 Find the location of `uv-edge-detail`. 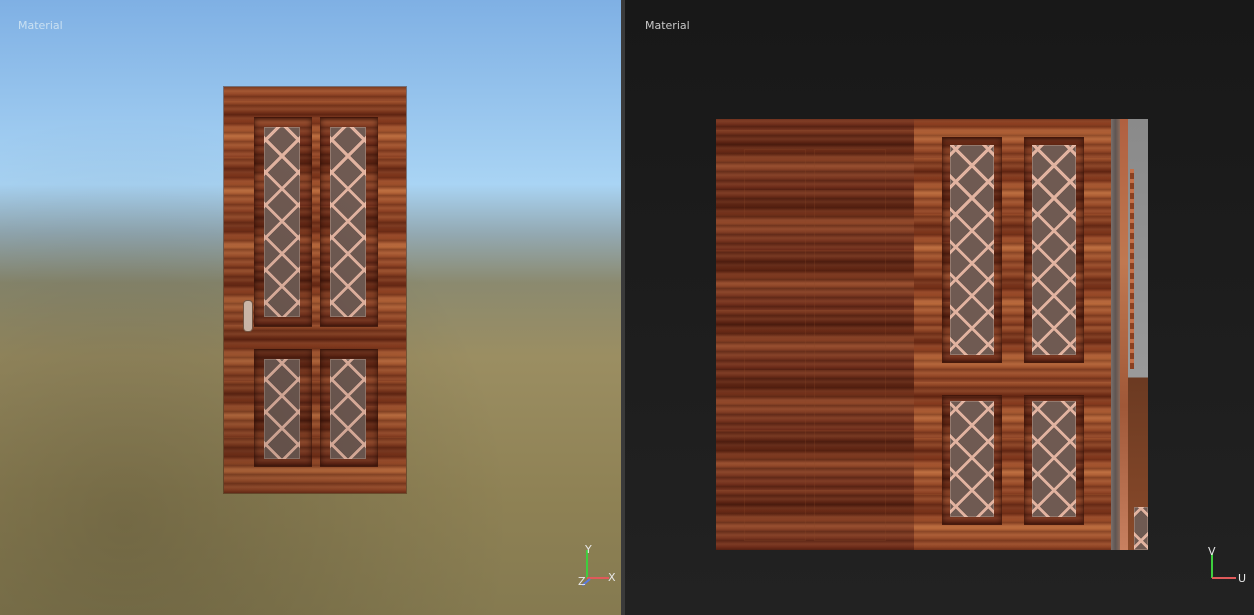

uv-edge-detail is located at coordinates (1132, 269).